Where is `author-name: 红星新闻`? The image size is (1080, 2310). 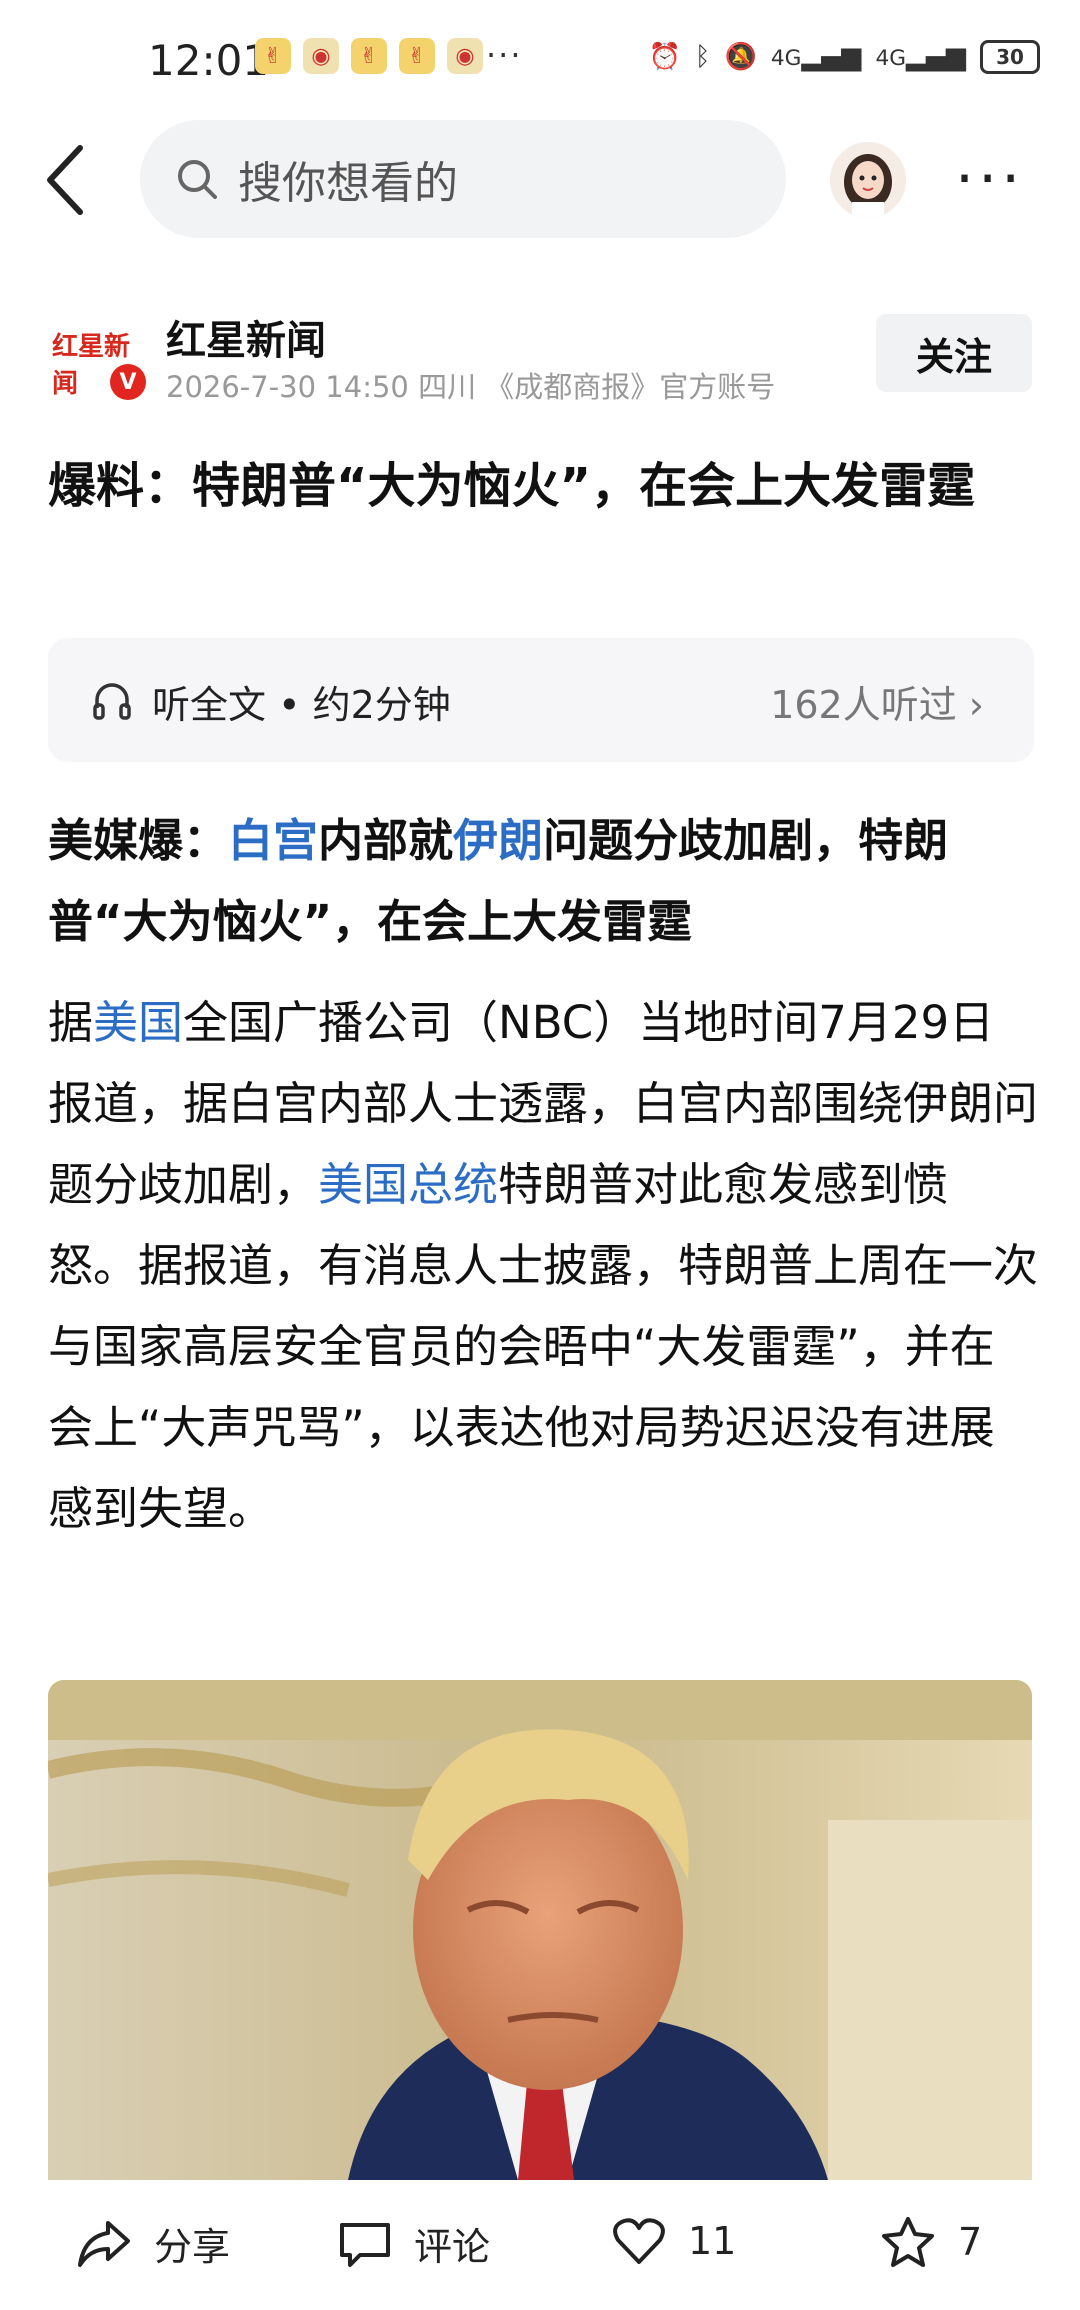
author-name: 红星新闻 is located at coordinates (246, 337).